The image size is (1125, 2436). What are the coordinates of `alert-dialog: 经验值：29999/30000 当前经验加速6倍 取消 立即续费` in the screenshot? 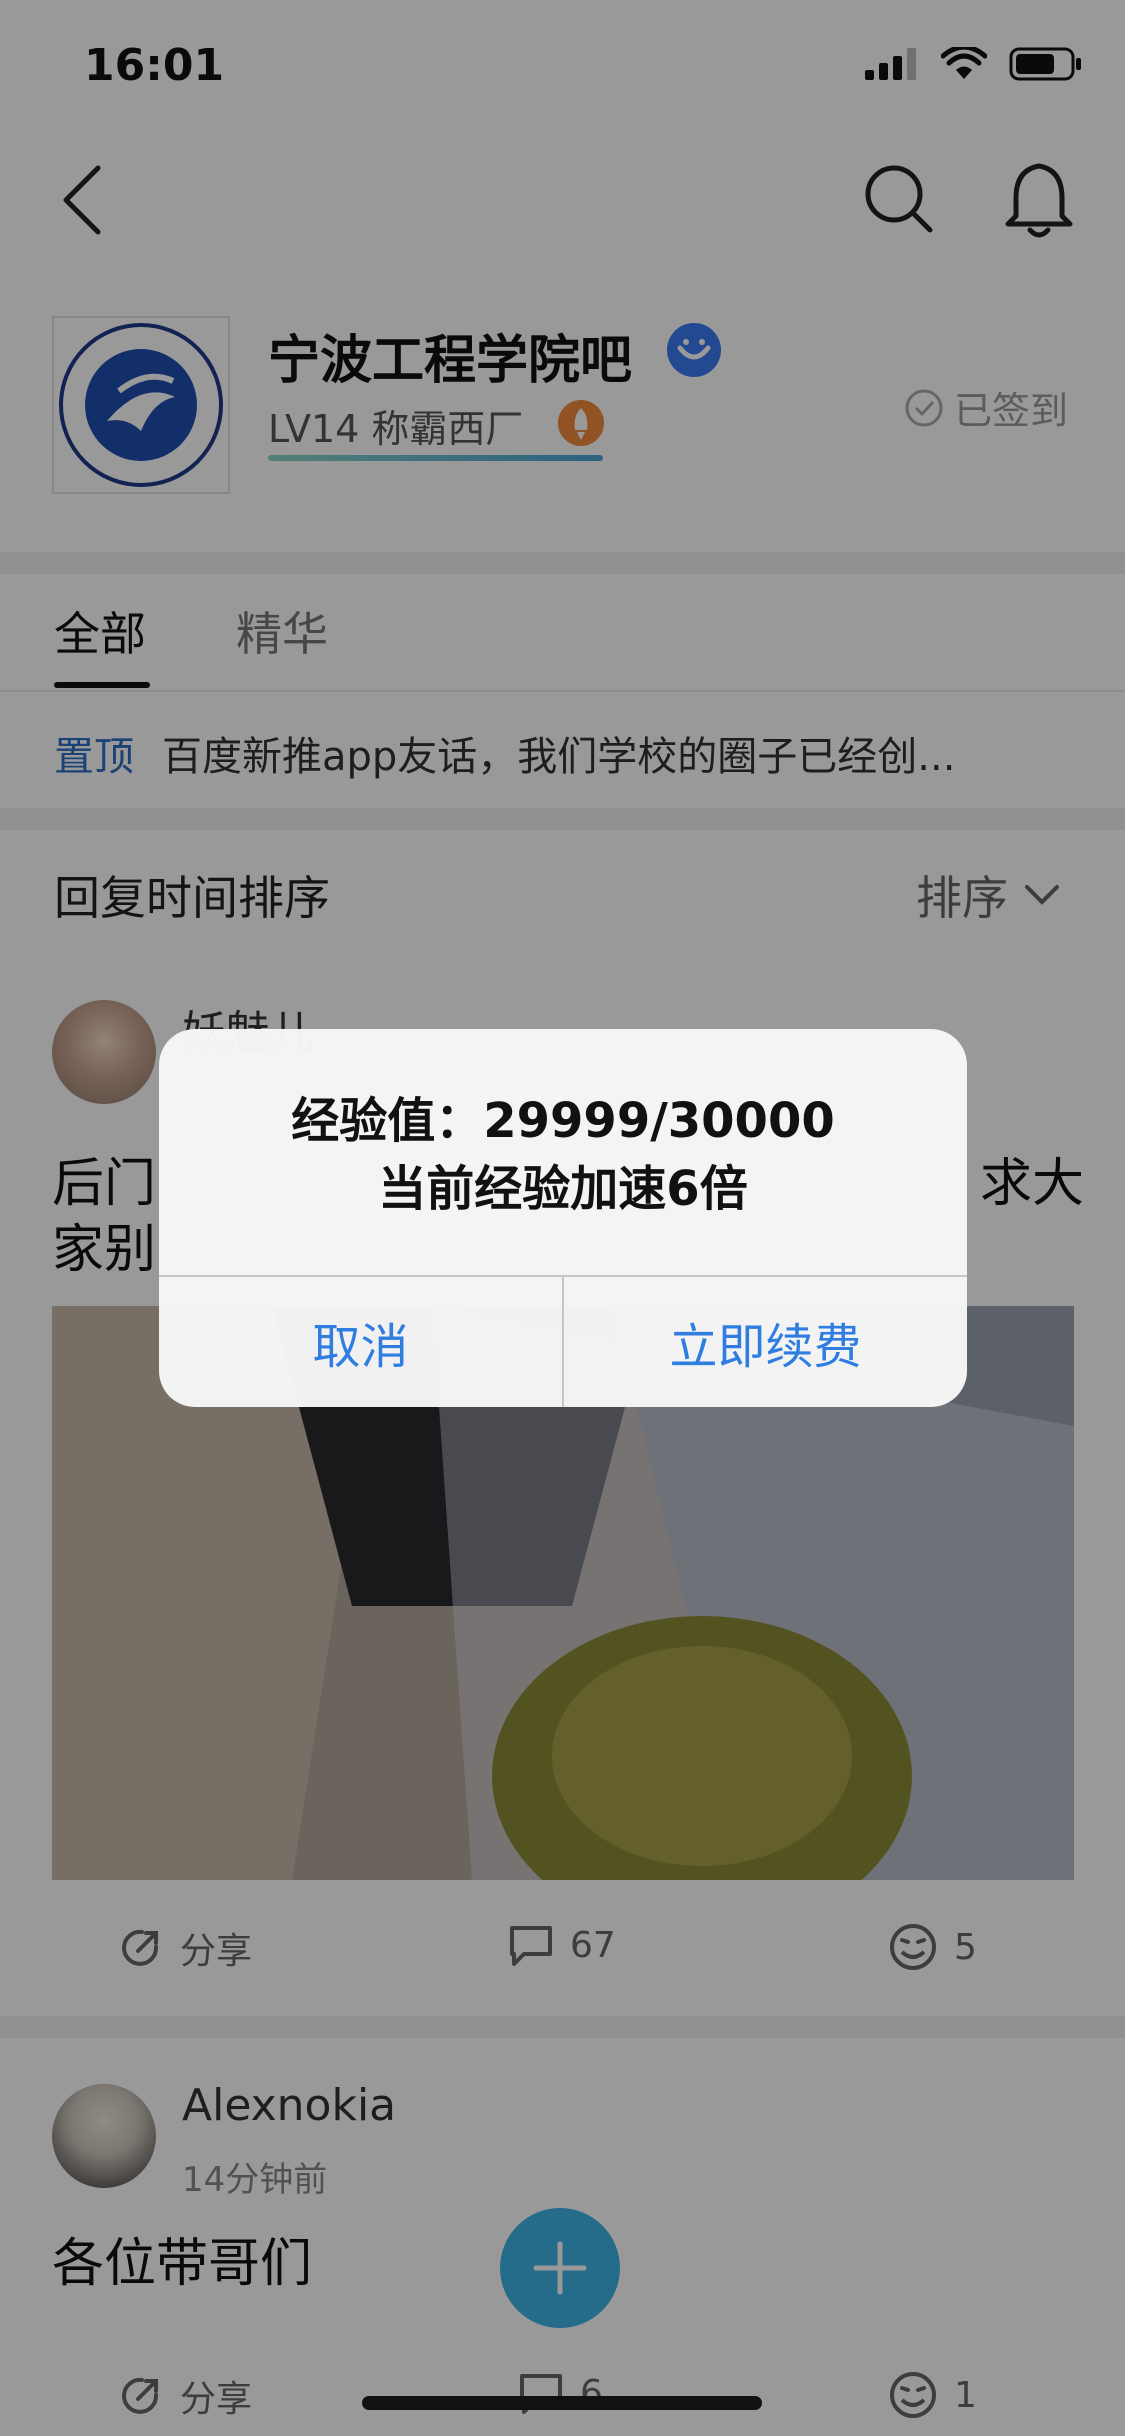 It's located at (563, 1218).